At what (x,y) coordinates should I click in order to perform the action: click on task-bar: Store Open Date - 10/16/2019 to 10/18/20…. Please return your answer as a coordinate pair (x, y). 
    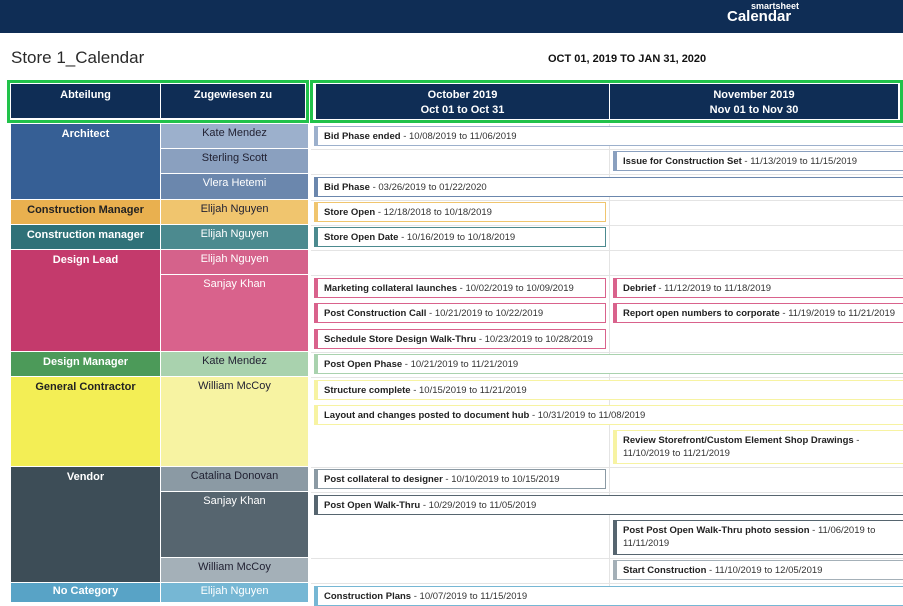
    Looking at the image, I should click on (460, 237).